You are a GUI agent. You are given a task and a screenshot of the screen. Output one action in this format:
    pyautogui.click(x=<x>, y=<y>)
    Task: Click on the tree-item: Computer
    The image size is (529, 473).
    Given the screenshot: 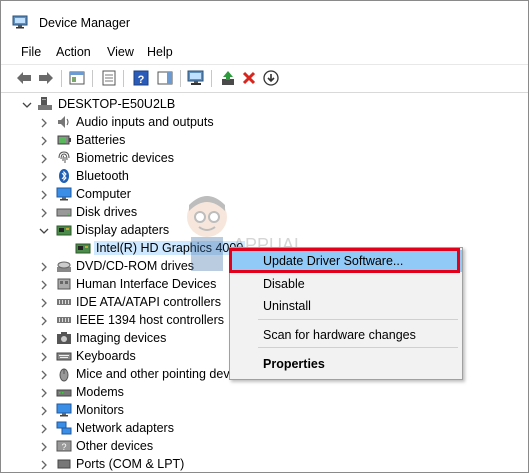 What is the action you would take?
    pyautogui.click(x=264, y=194)
    